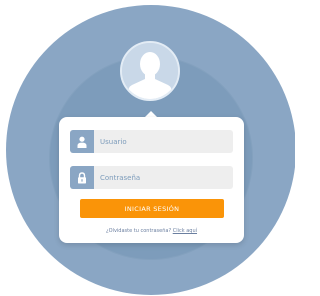 The height and width of the screenshot is (296, 320). Describe the element at coordinates (185, 231) in the screenshot. I see `forgot-password-link: Click aquí` at that location.